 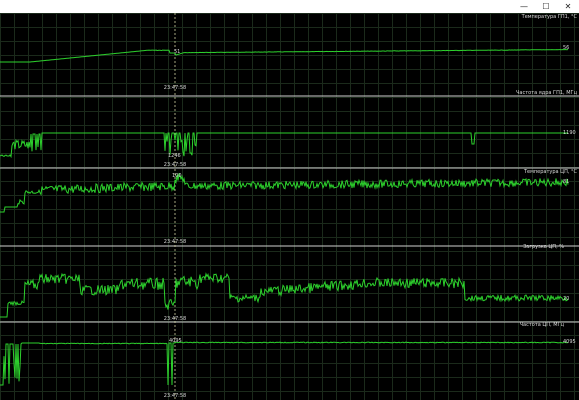 I want to click on graph-title: Частота ядра ГП1, МГц, so click(x=547, y=93).